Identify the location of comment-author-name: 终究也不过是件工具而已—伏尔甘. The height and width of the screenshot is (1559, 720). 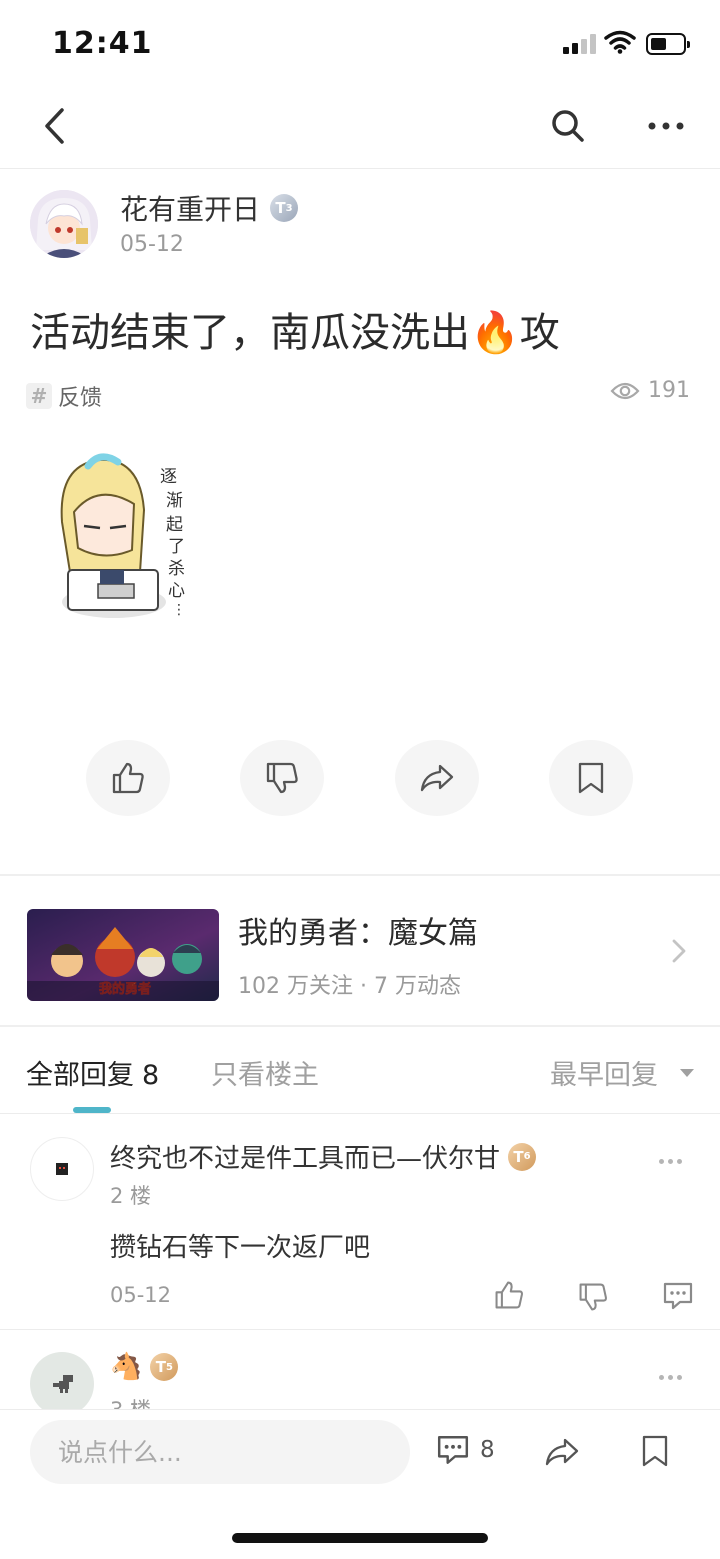
(305, 1156).